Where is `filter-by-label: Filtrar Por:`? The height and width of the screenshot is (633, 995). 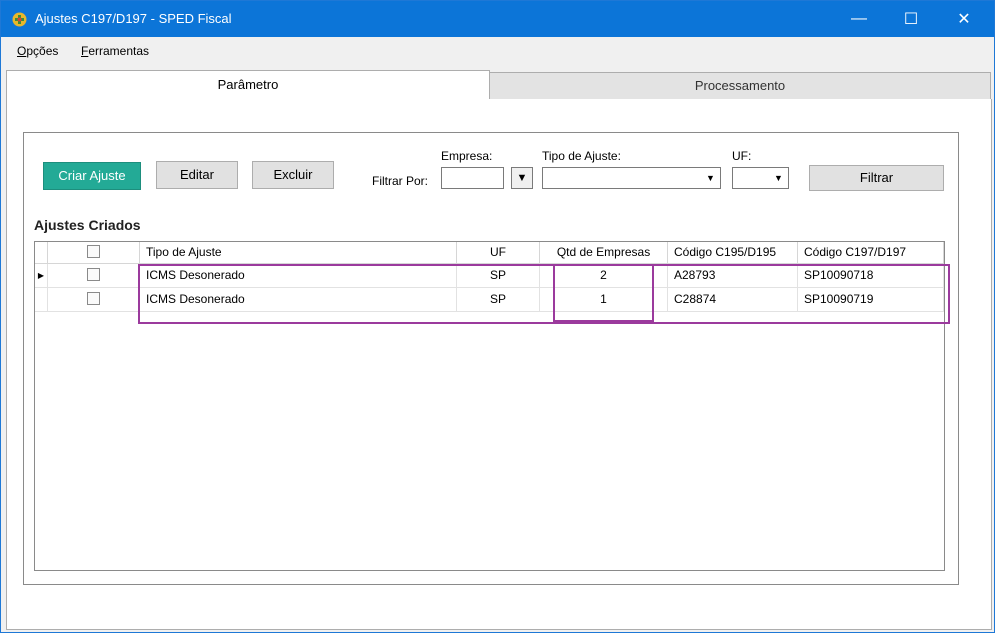
filter-by-label: Filtrar Por: is located at coordinates (400, 181).